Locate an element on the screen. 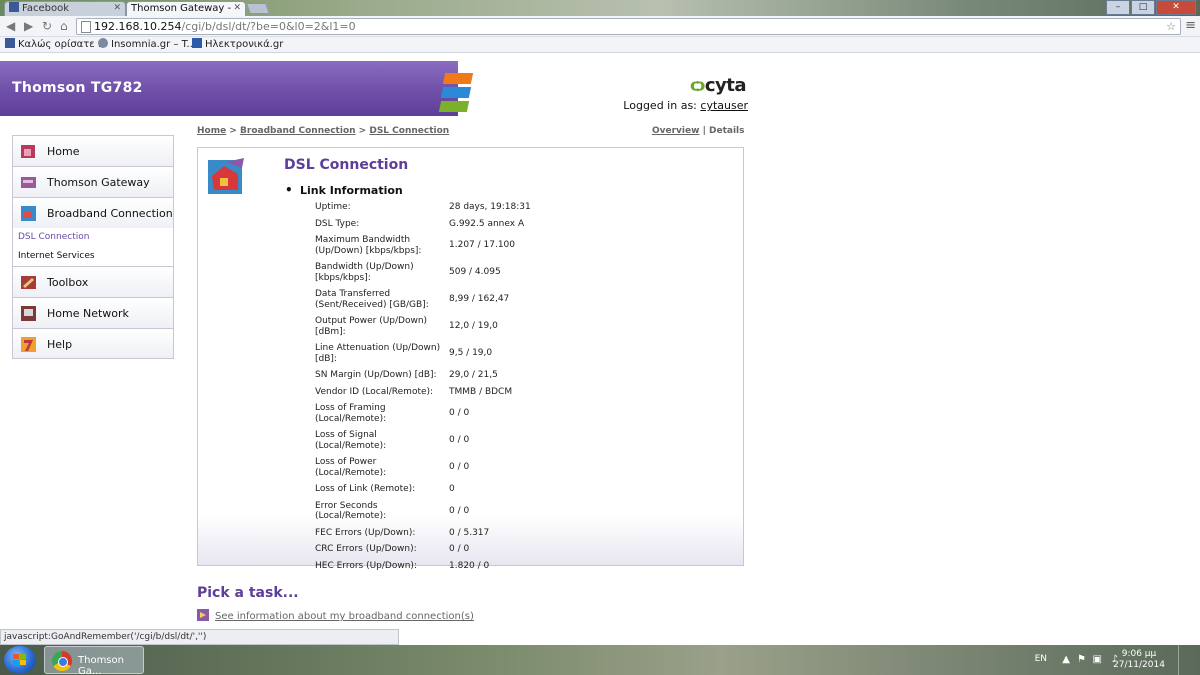  header-right: ѻcyta Logged in as: cytauser is located at coordinates (607, 88).